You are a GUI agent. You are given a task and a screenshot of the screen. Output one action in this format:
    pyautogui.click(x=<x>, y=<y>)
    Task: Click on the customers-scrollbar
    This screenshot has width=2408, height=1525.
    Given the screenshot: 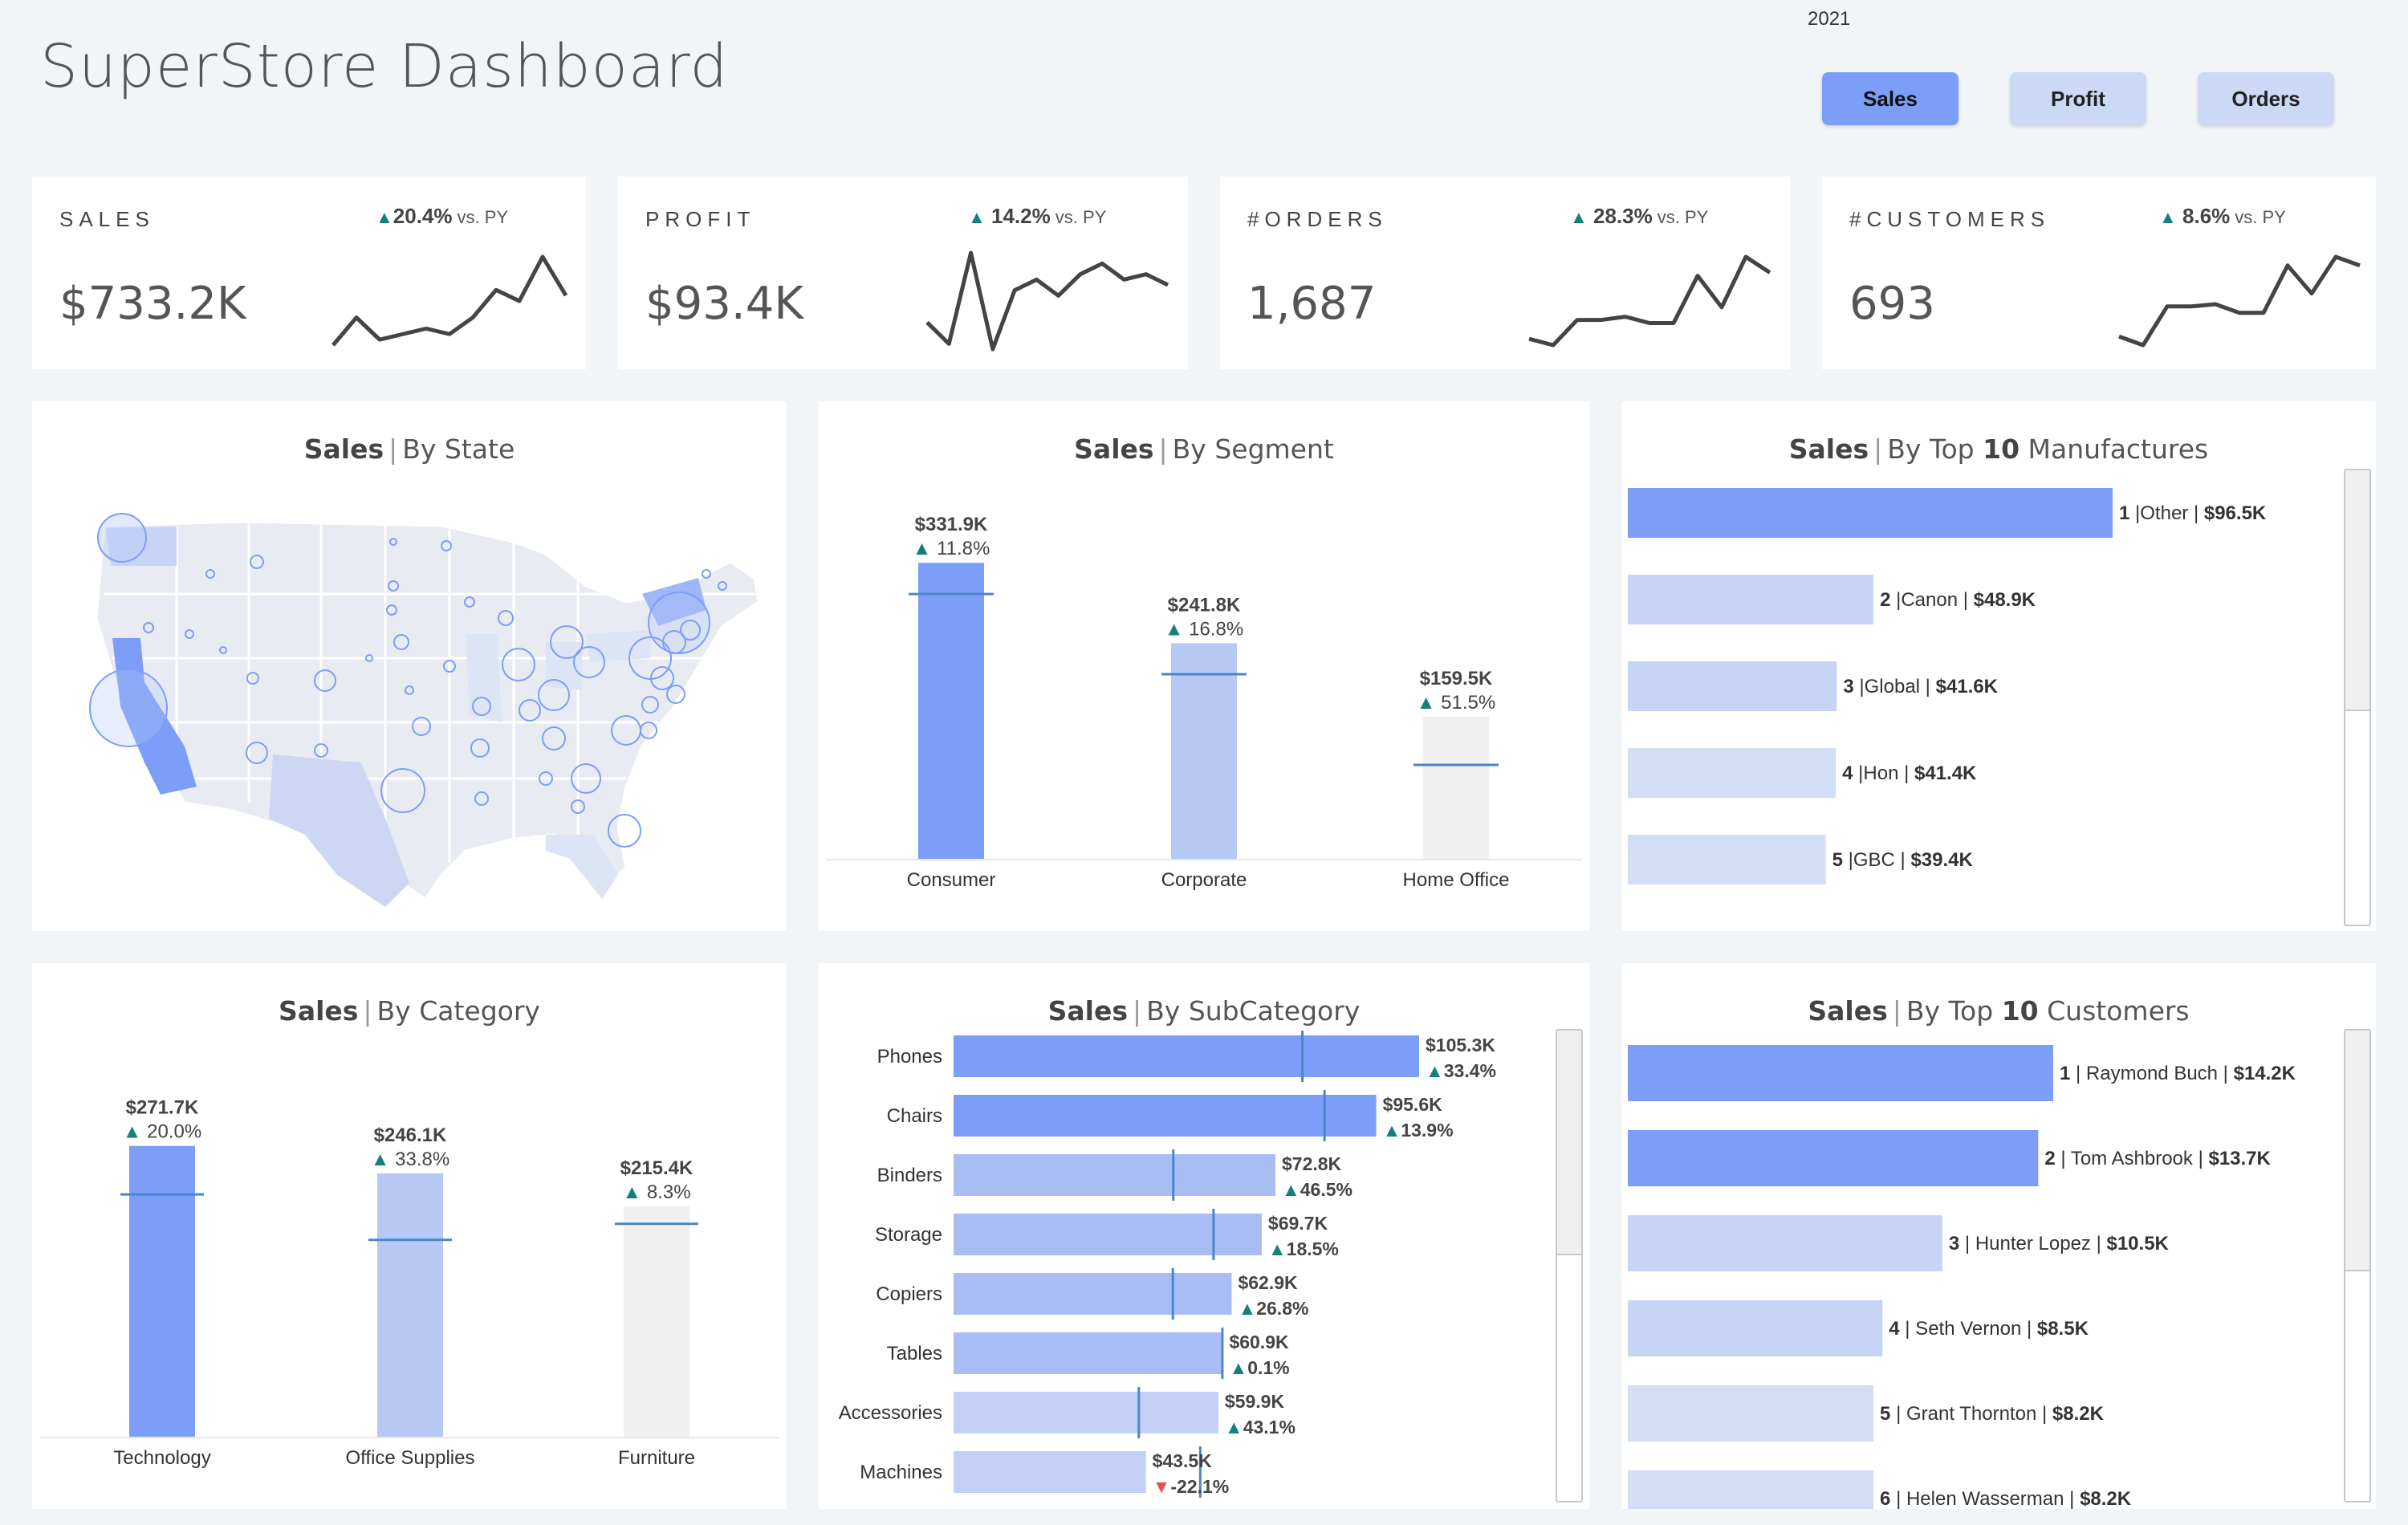 What is the action you would take?
    pyautogui.click(x=2357, y=1266)
    